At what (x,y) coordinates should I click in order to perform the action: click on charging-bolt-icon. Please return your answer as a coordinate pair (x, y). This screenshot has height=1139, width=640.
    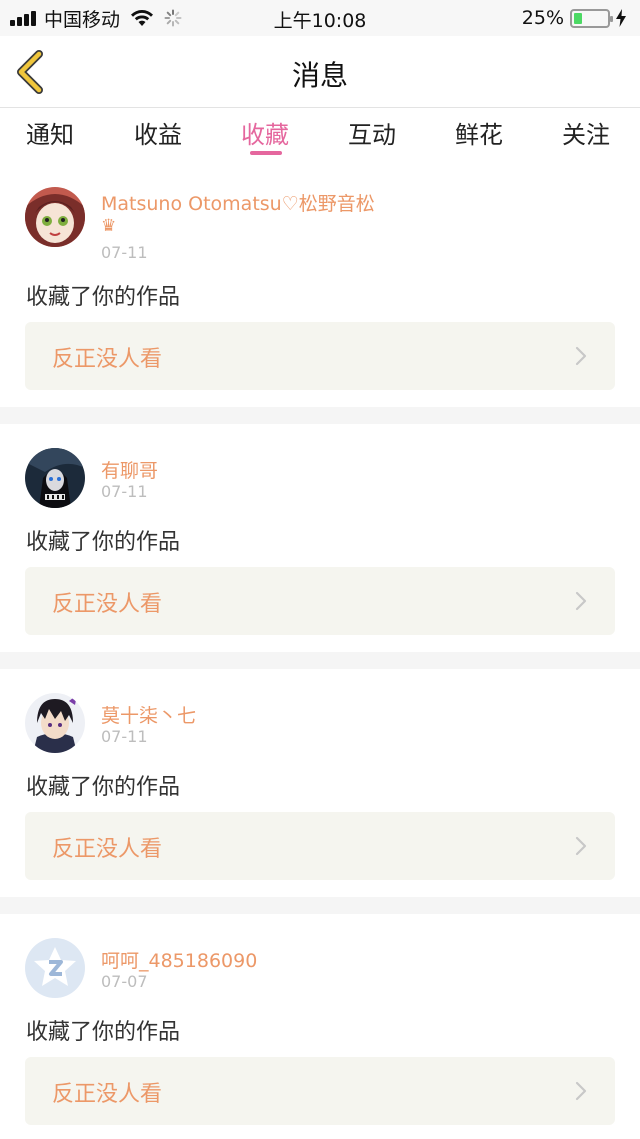
    Looking at the image, I should click on (621, 18).